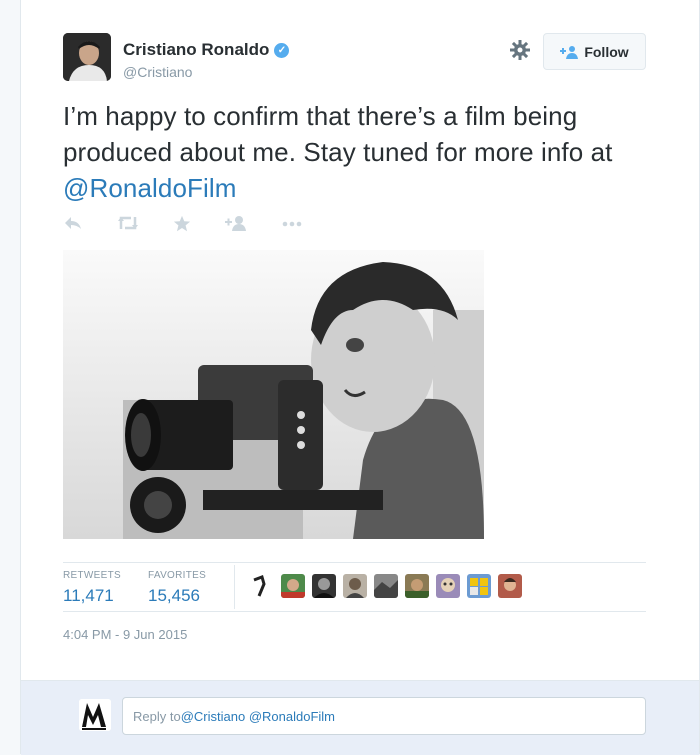  What do you see at coordinates (196, 50) in the screenshot?
I see `author-name-text: Cristiano Ronaldo` at bounding box center [196, 50].